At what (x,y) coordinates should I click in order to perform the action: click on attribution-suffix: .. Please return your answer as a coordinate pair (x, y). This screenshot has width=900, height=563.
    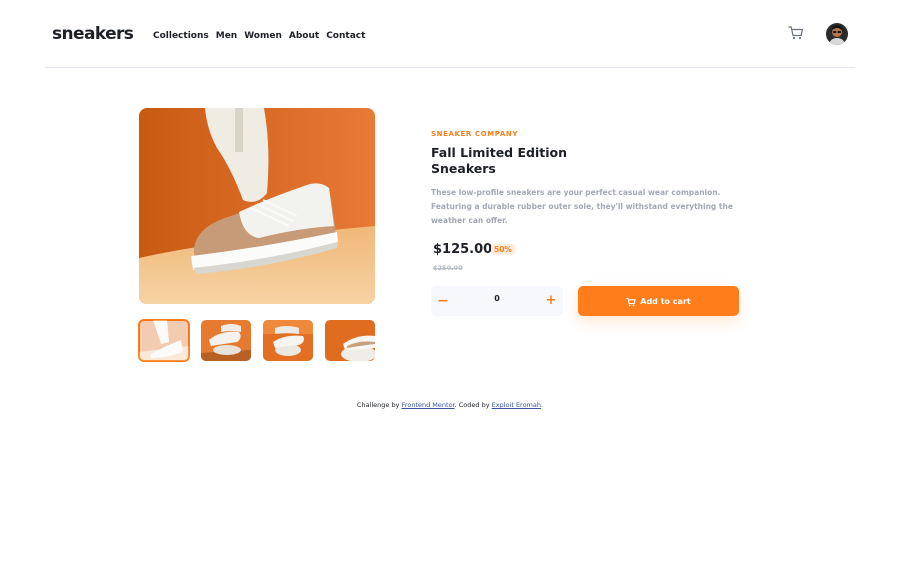
    Looking at the image, I should click on (542, 405).